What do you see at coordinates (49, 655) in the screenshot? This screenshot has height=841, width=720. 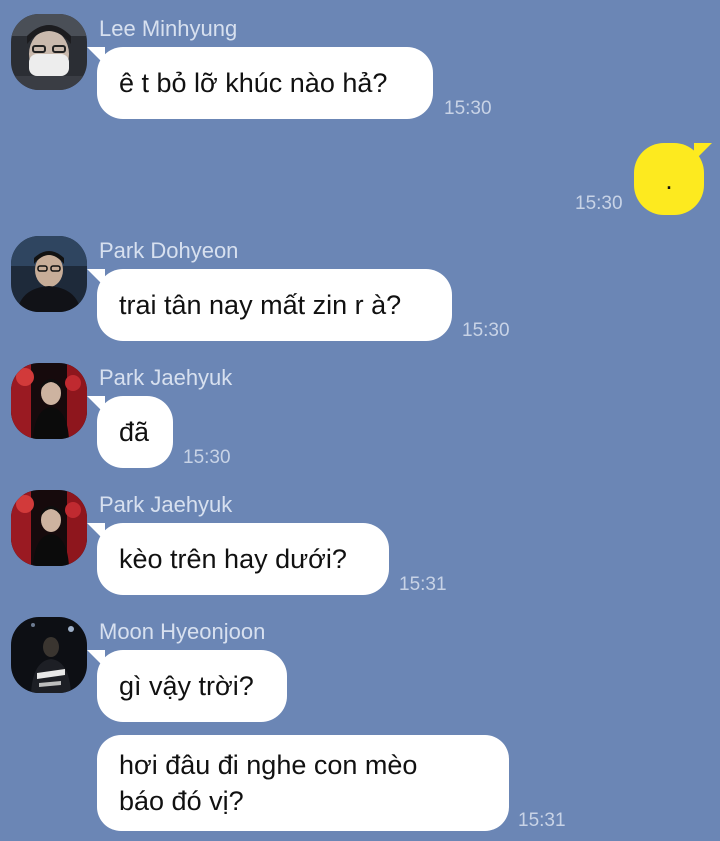 I see `avatar-moon-hyeonjoon` at bounding box center [49, 655].